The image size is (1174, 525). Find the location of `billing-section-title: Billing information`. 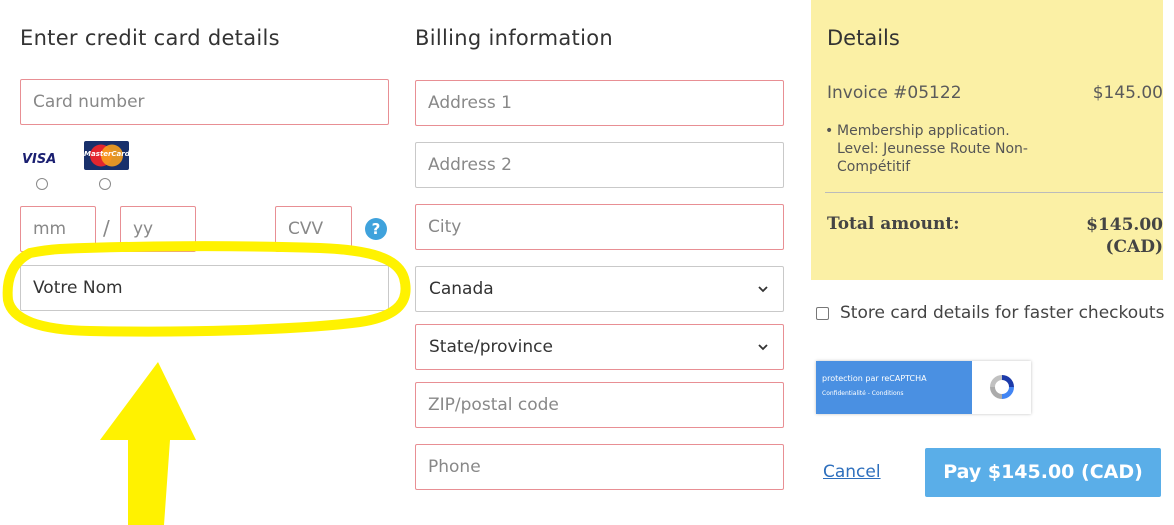

billing-section-title: Billing information is located at coordinates (514, 38).